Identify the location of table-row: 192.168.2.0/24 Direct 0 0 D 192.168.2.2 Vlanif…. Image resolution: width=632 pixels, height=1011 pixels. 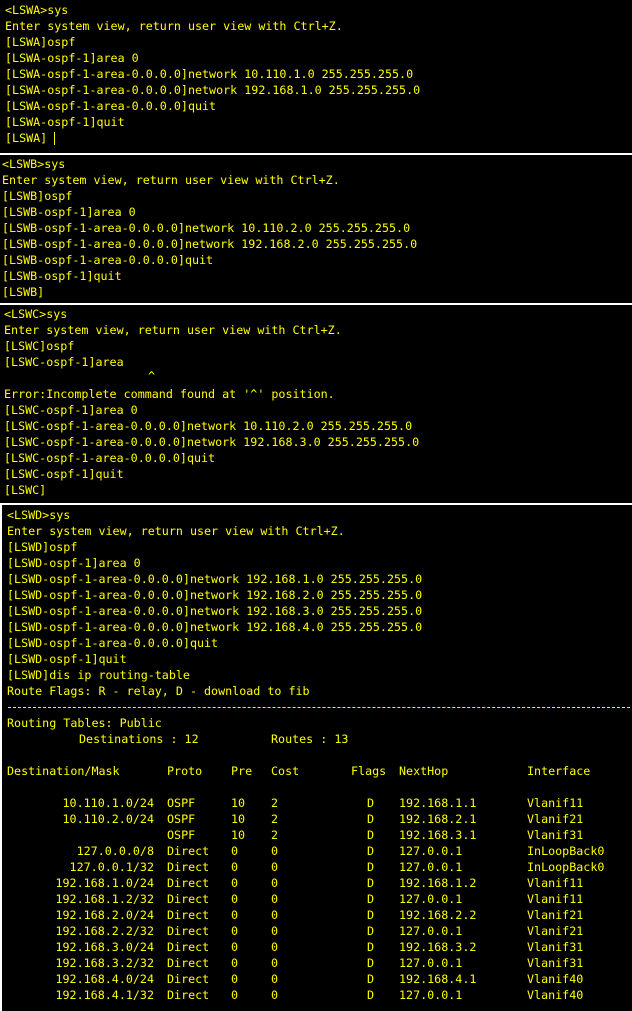
(317, 915).